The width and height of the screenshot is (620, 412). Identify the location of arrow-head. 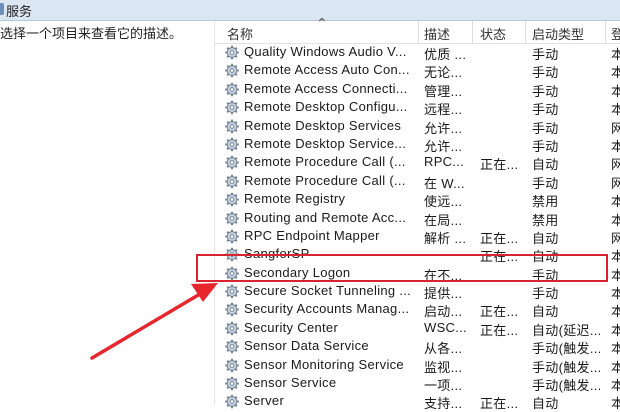
(204, 292).